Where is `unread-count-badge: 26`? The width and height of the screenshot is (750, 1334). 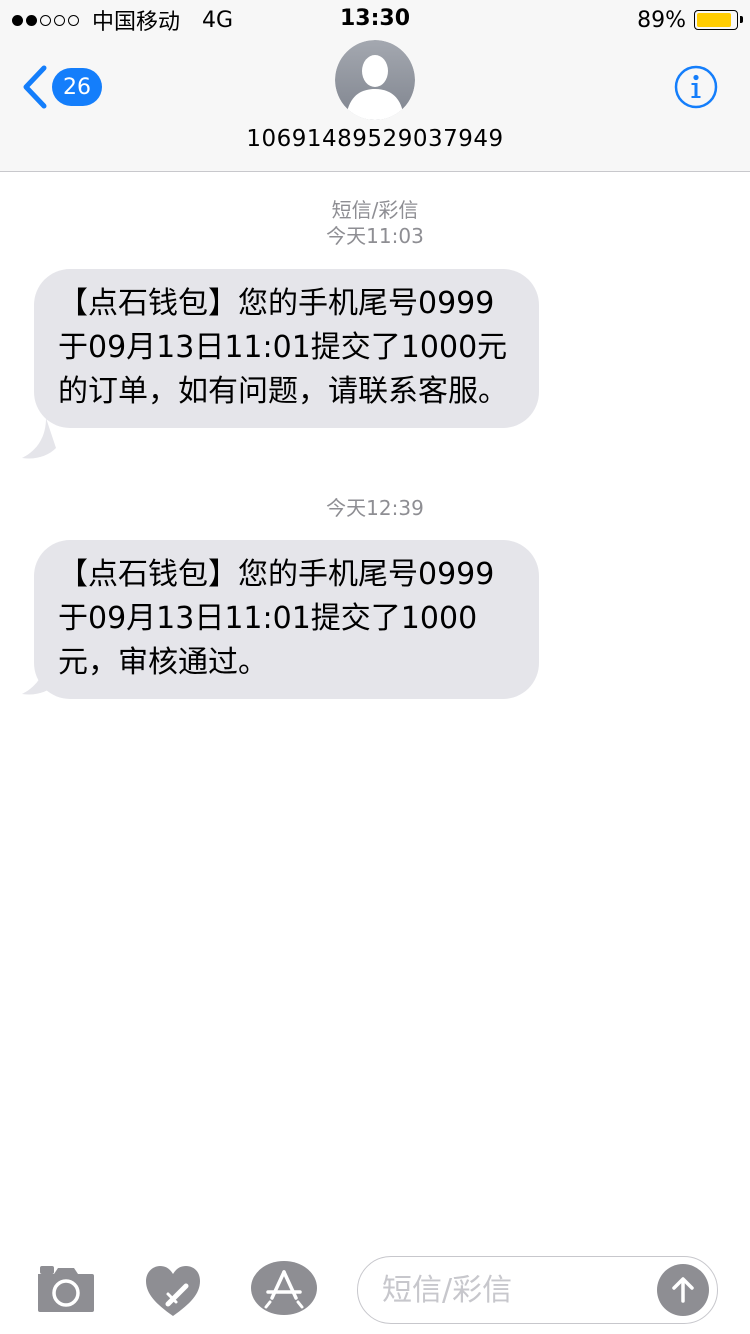 unread-count-badge: 26 is located at coordinates (77, 87).